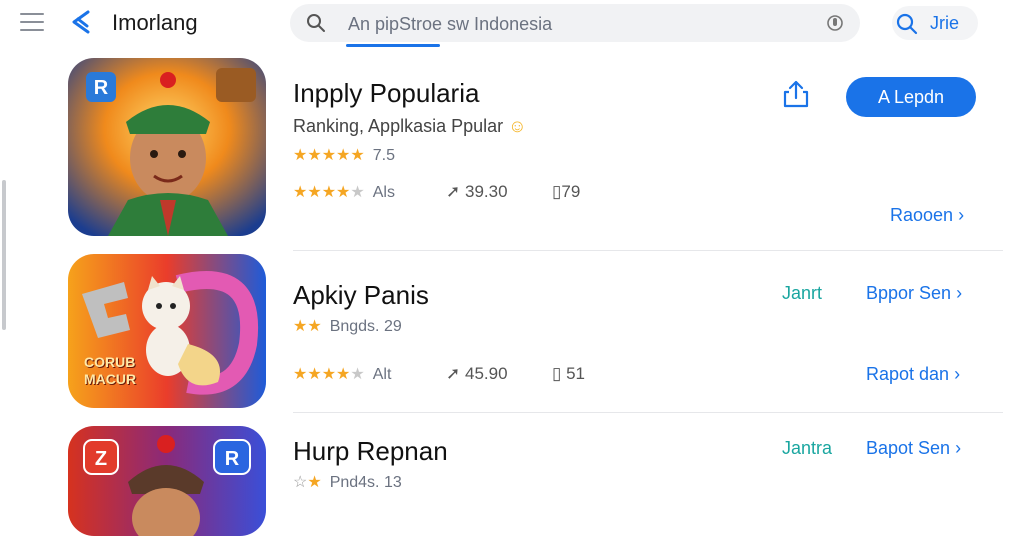 Image resolution: width=1024 pixels, height=536 pixels. Describe the element at coordinates (110, 370) in the screenshot. I see `app-icon-text: CORUB MACUR` at that location.